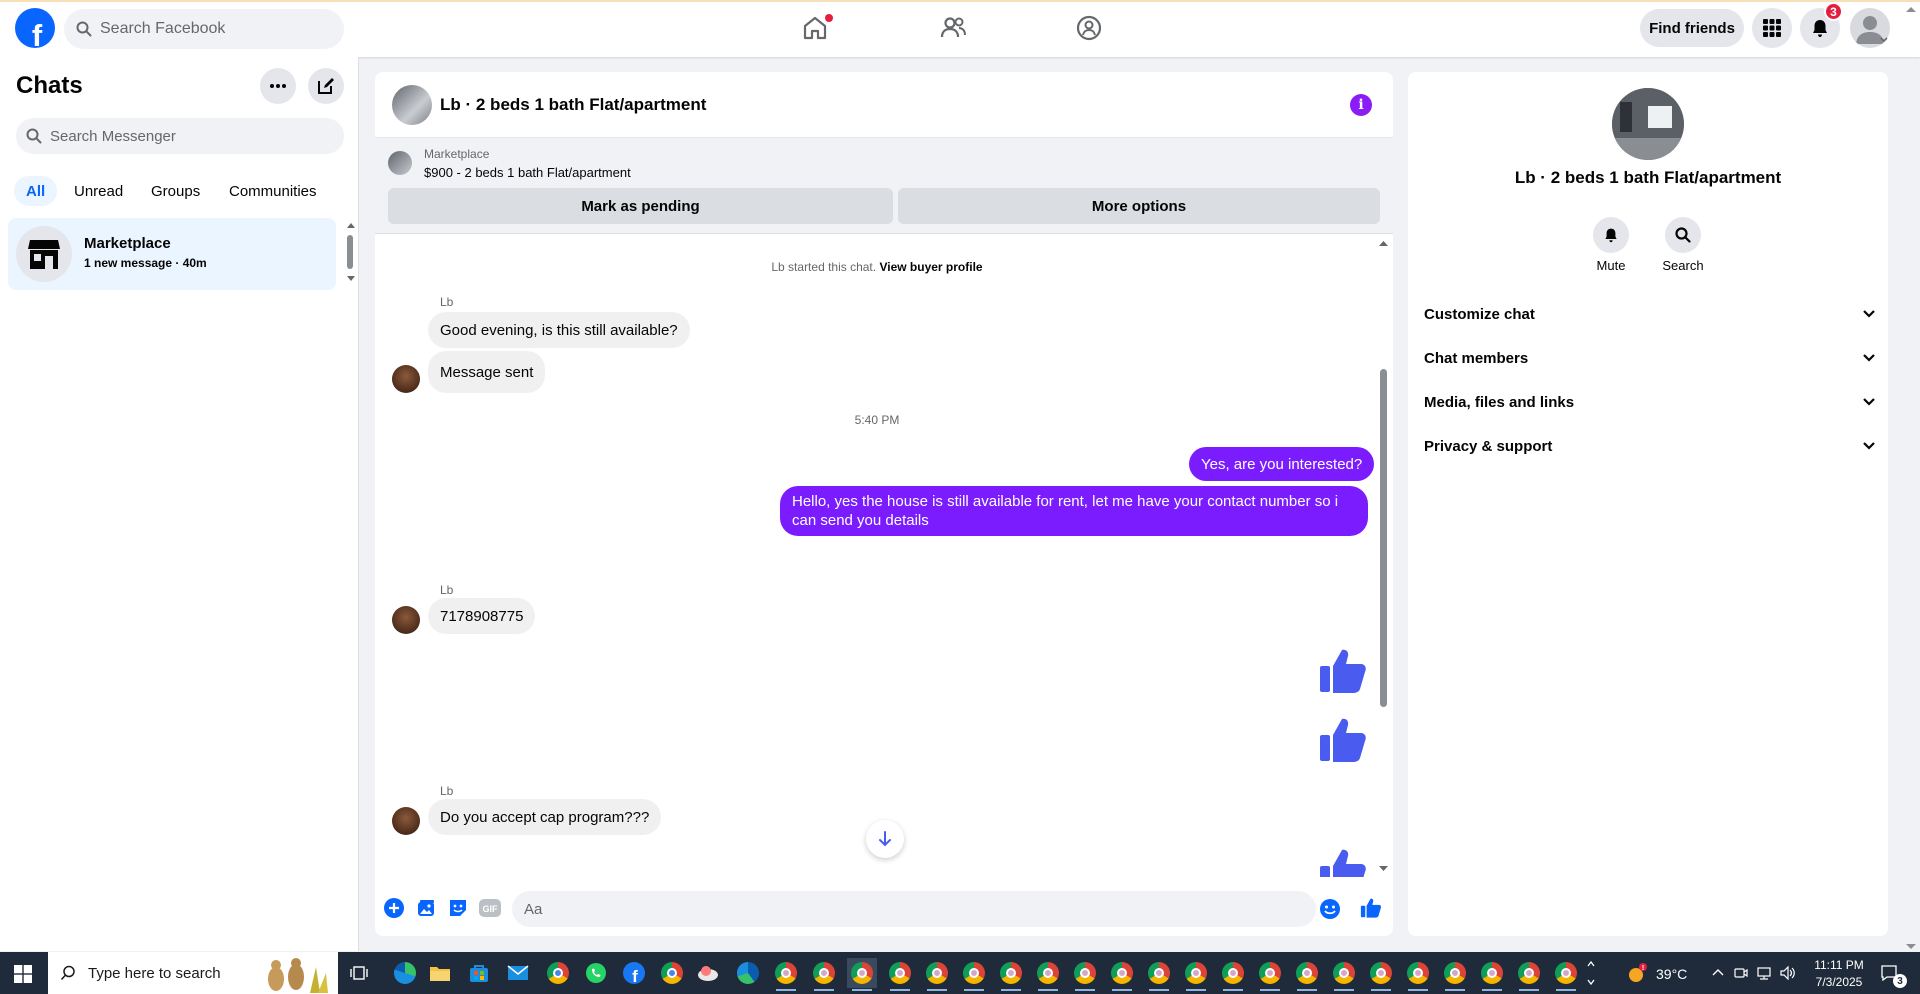 The image size is (1920, 994). Describe the element at coordinates (1671, 974) in the screenshot. I see `weather-temperature: 39°C` at that location.